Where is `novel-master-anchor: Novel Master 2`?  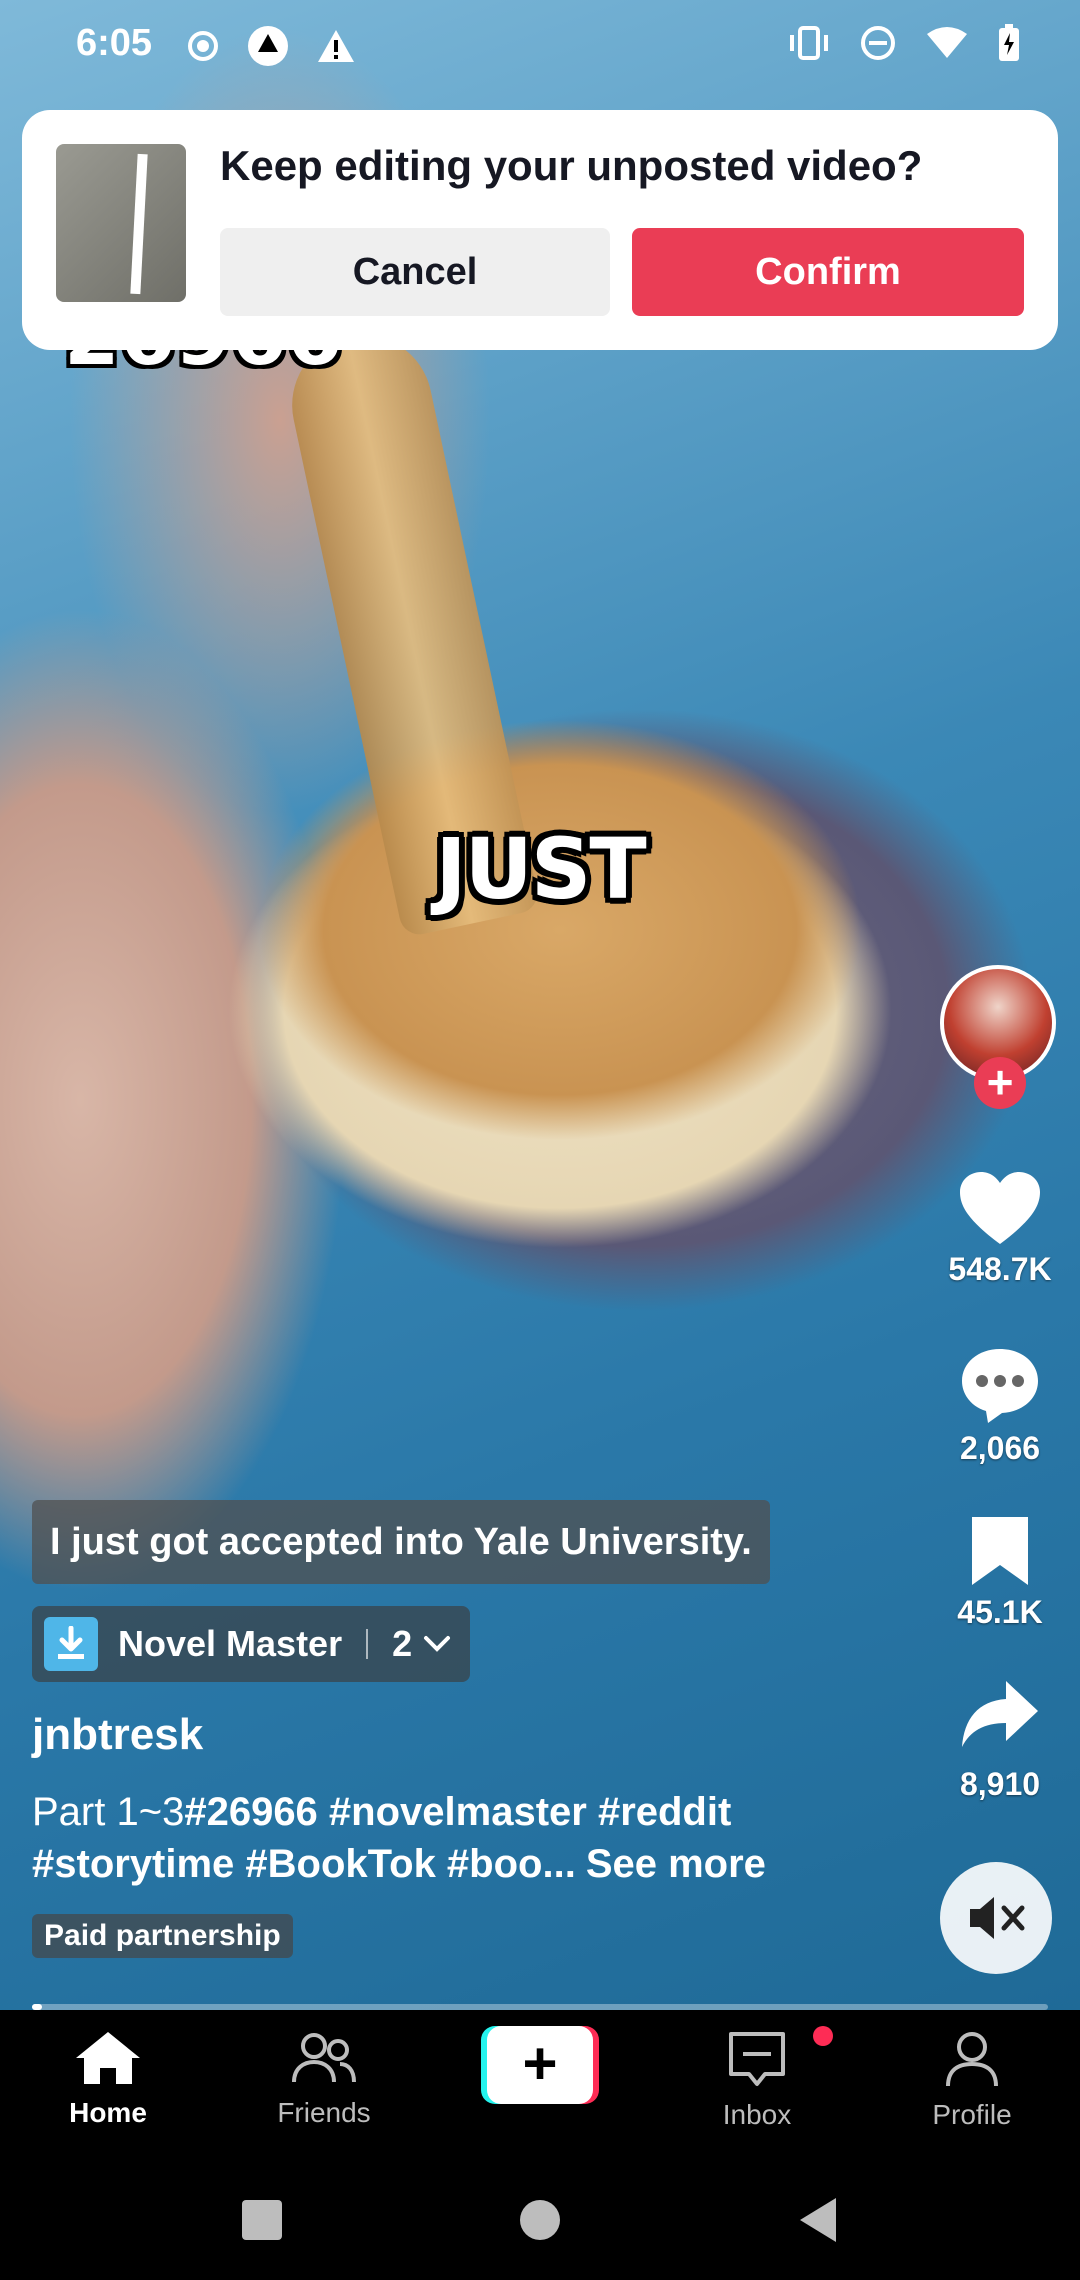 novel-master-anchor: Novel Master 2 is located at coordinates (251, 1644).